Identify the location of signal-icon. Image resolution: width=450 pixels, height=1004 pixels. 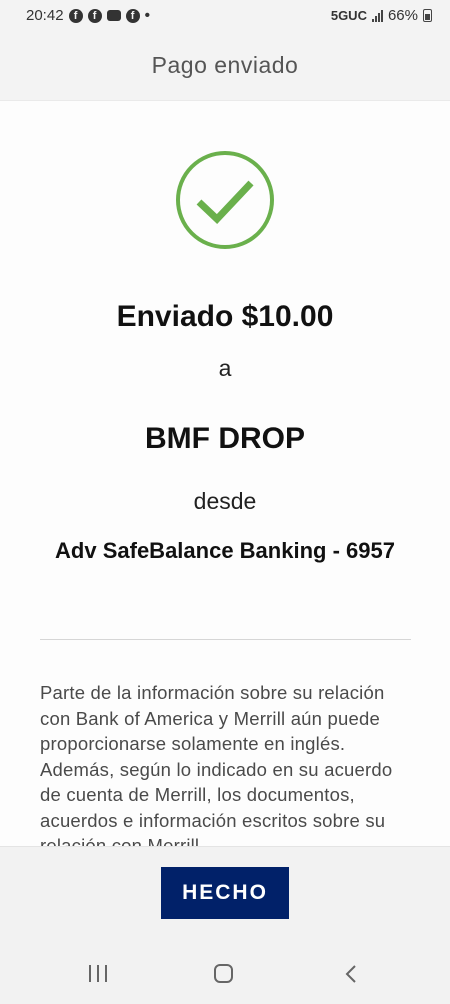
(377, 15).